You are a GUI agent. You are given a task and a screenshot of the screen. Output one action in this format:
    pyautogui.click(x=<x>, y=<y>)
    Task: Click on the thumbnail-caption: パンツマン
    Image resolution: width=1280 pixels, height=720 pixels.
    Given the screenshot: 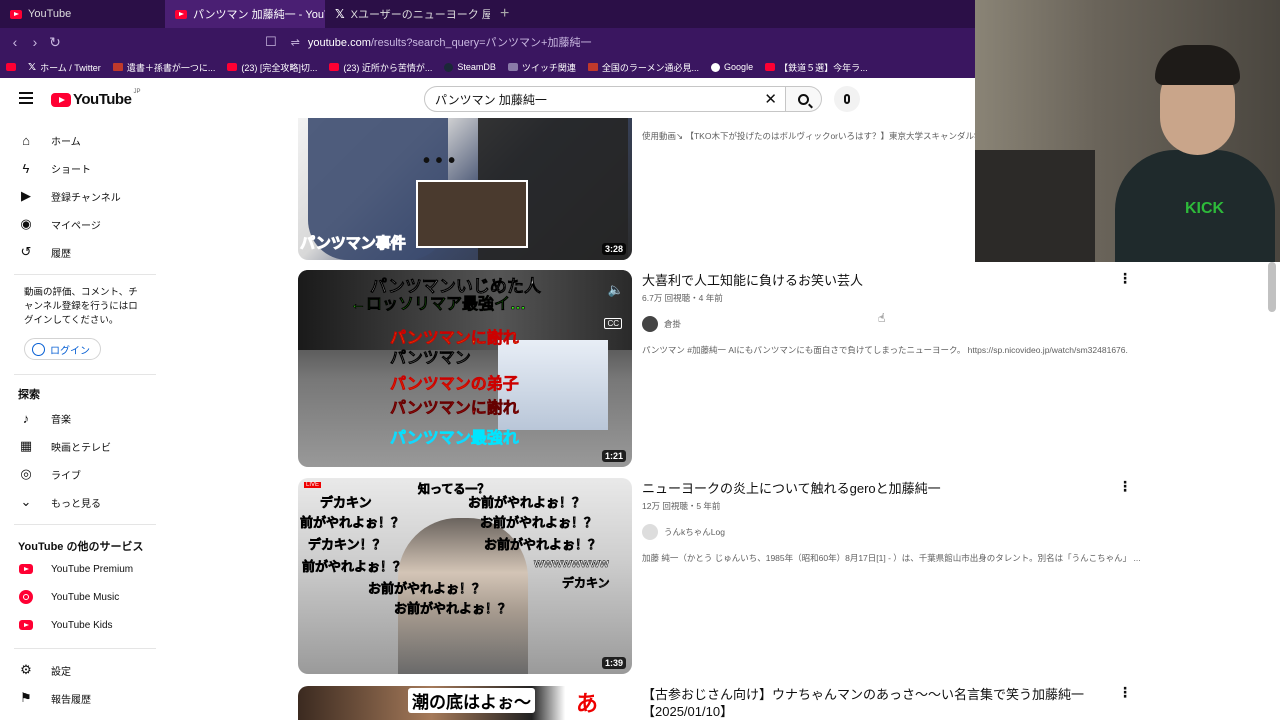 What is the action you would take?
    pyautogui.click(x=430, y=359)
    